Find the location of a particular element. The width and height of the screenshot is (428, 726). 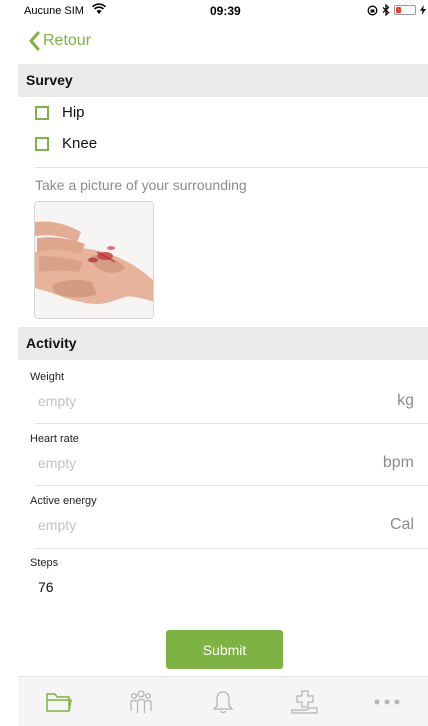

hip-label: Hip is located at coordinates (73, 112).